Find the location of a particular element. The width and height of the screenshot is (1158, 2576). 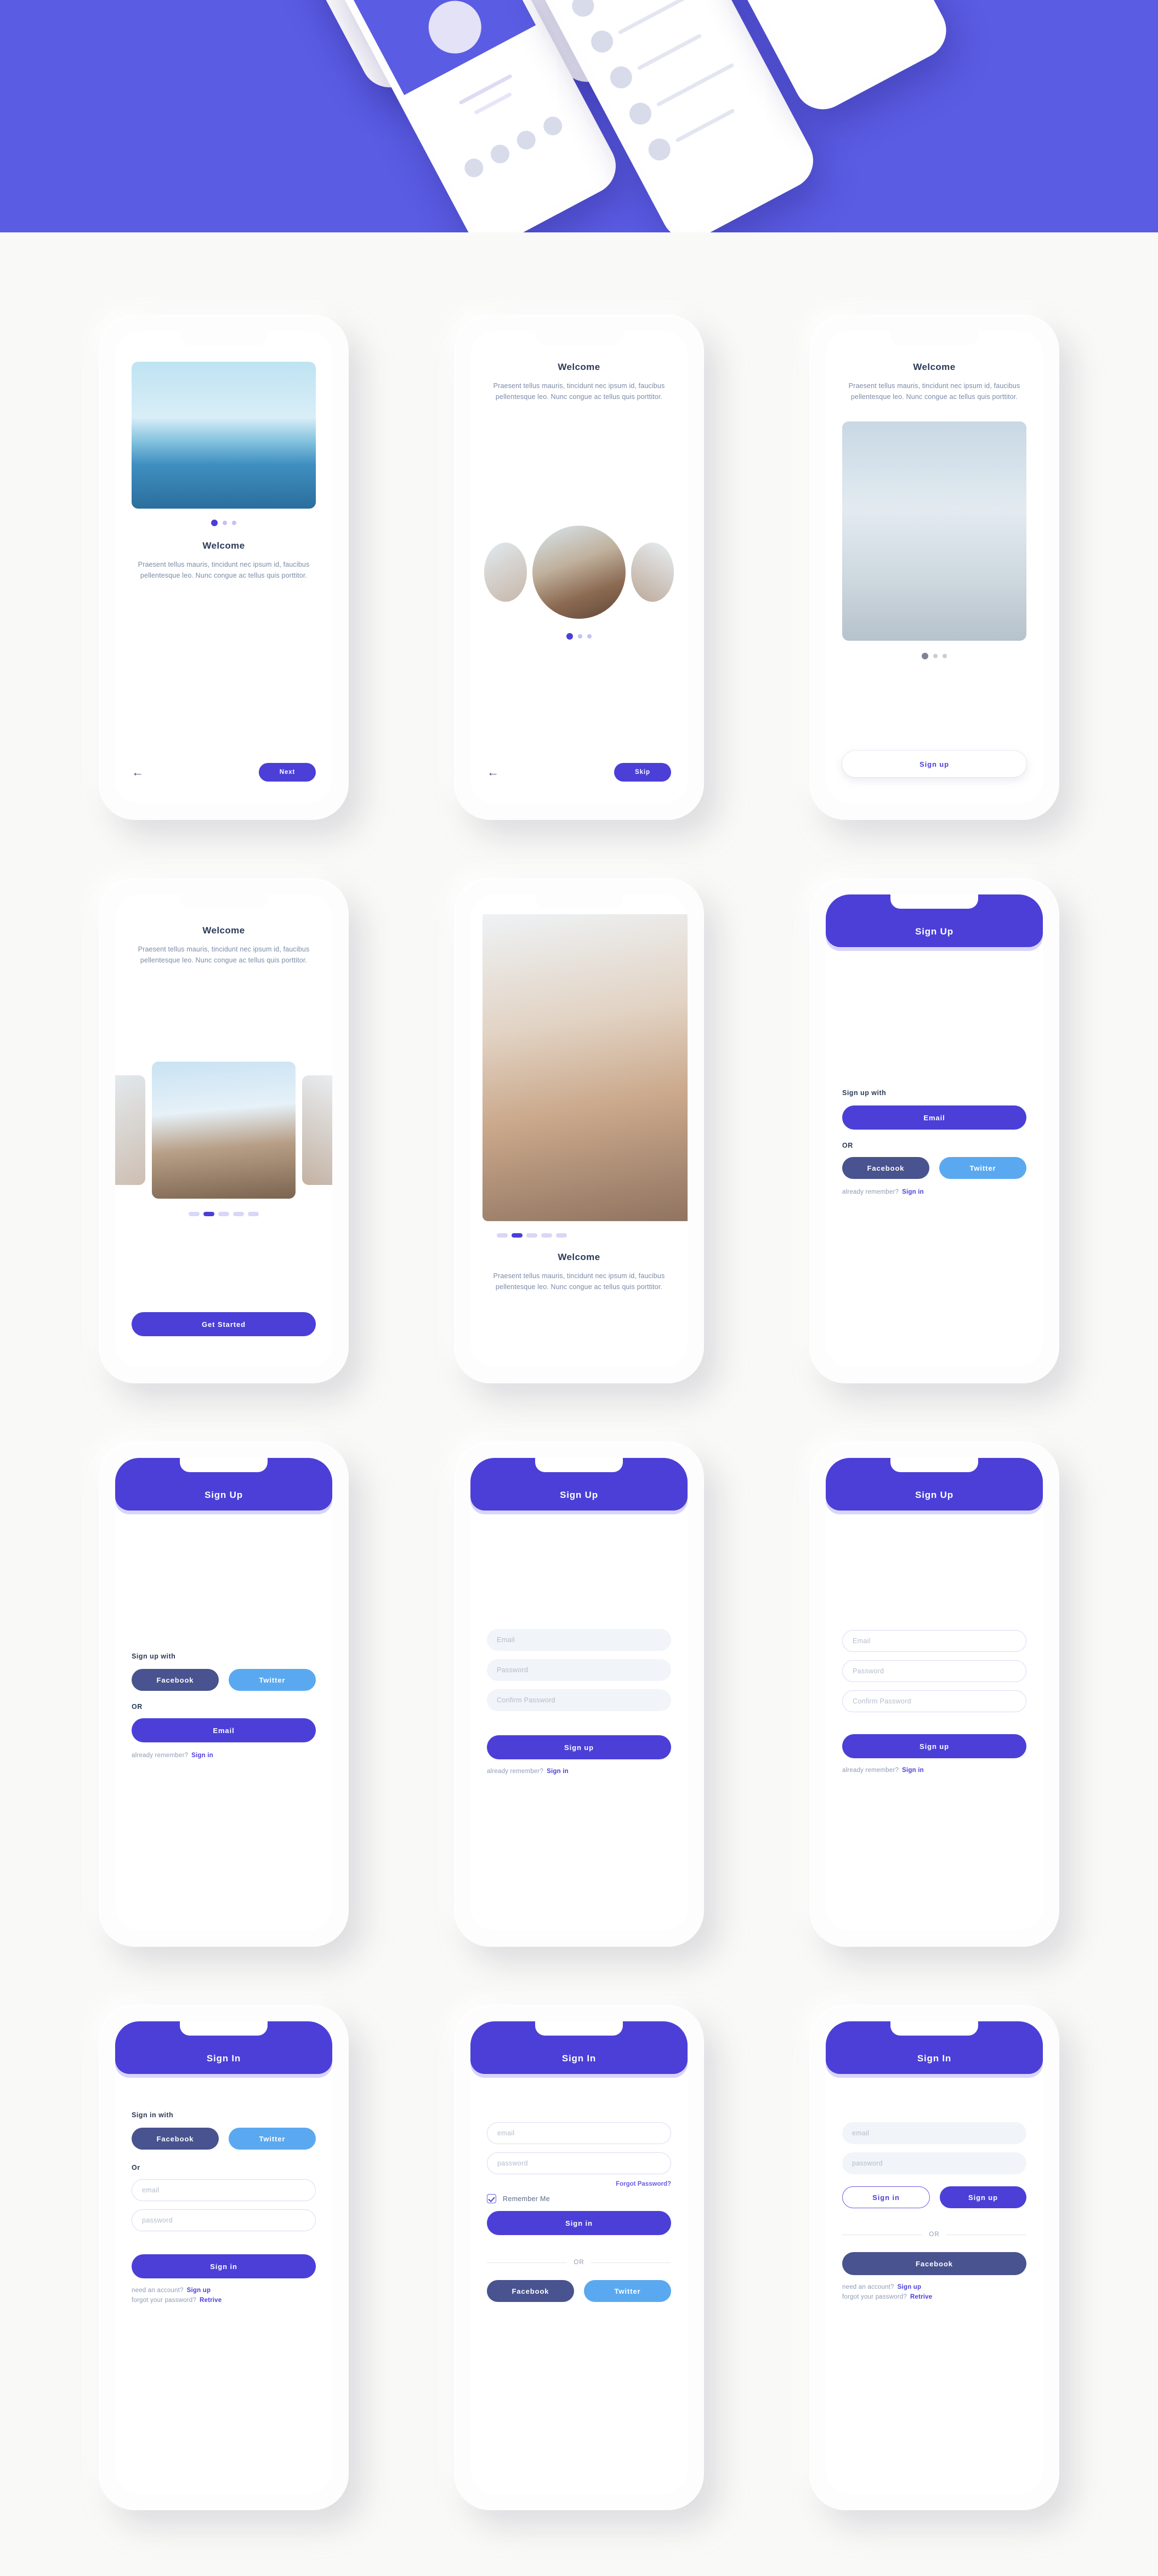

carousel-photo-active is located at coordinates (579, 572).